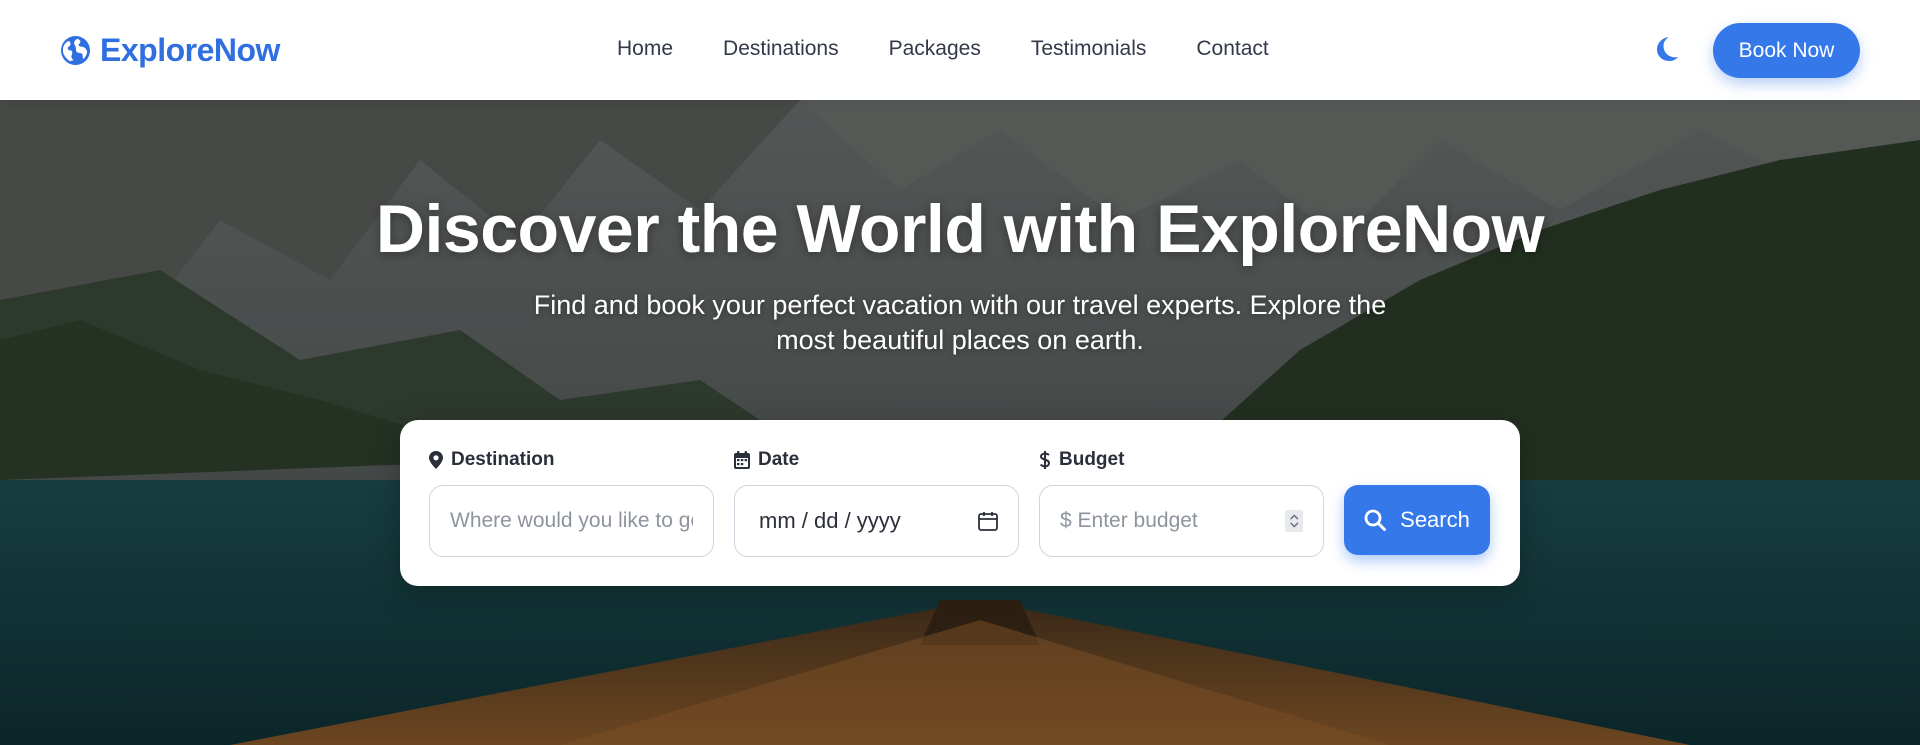  I want to click on search-button: Search, so click(1417, 520).